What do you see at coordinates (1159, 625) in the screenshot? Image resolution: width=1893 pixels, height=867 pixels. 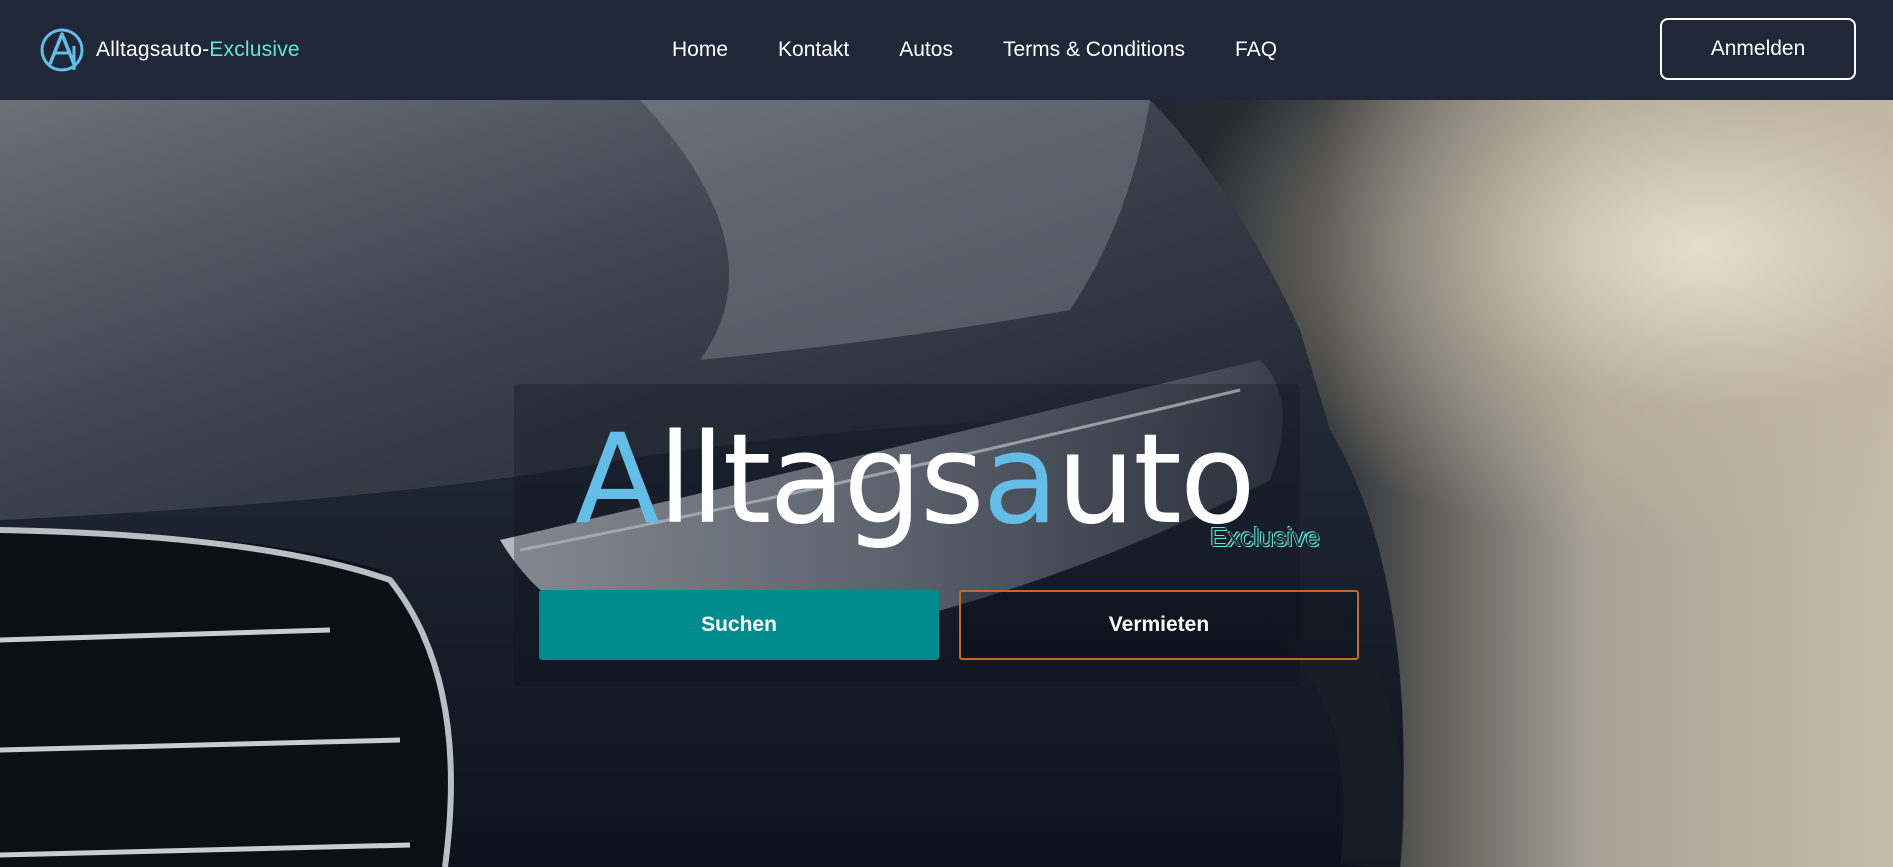 I see `rent-out-button: Vermieten` at bounding box center [1159, 625].